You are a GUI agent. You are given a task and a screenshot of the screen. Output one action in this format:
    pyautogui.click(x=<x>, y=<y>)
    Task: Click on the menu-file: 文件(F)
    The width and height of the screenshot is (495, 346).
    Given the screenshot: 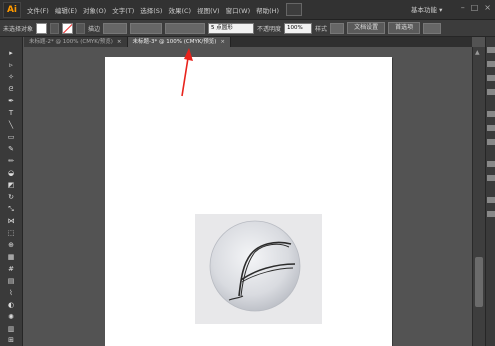 What is the action you would take?
    pyautogui.click(x=38, y=10)
    